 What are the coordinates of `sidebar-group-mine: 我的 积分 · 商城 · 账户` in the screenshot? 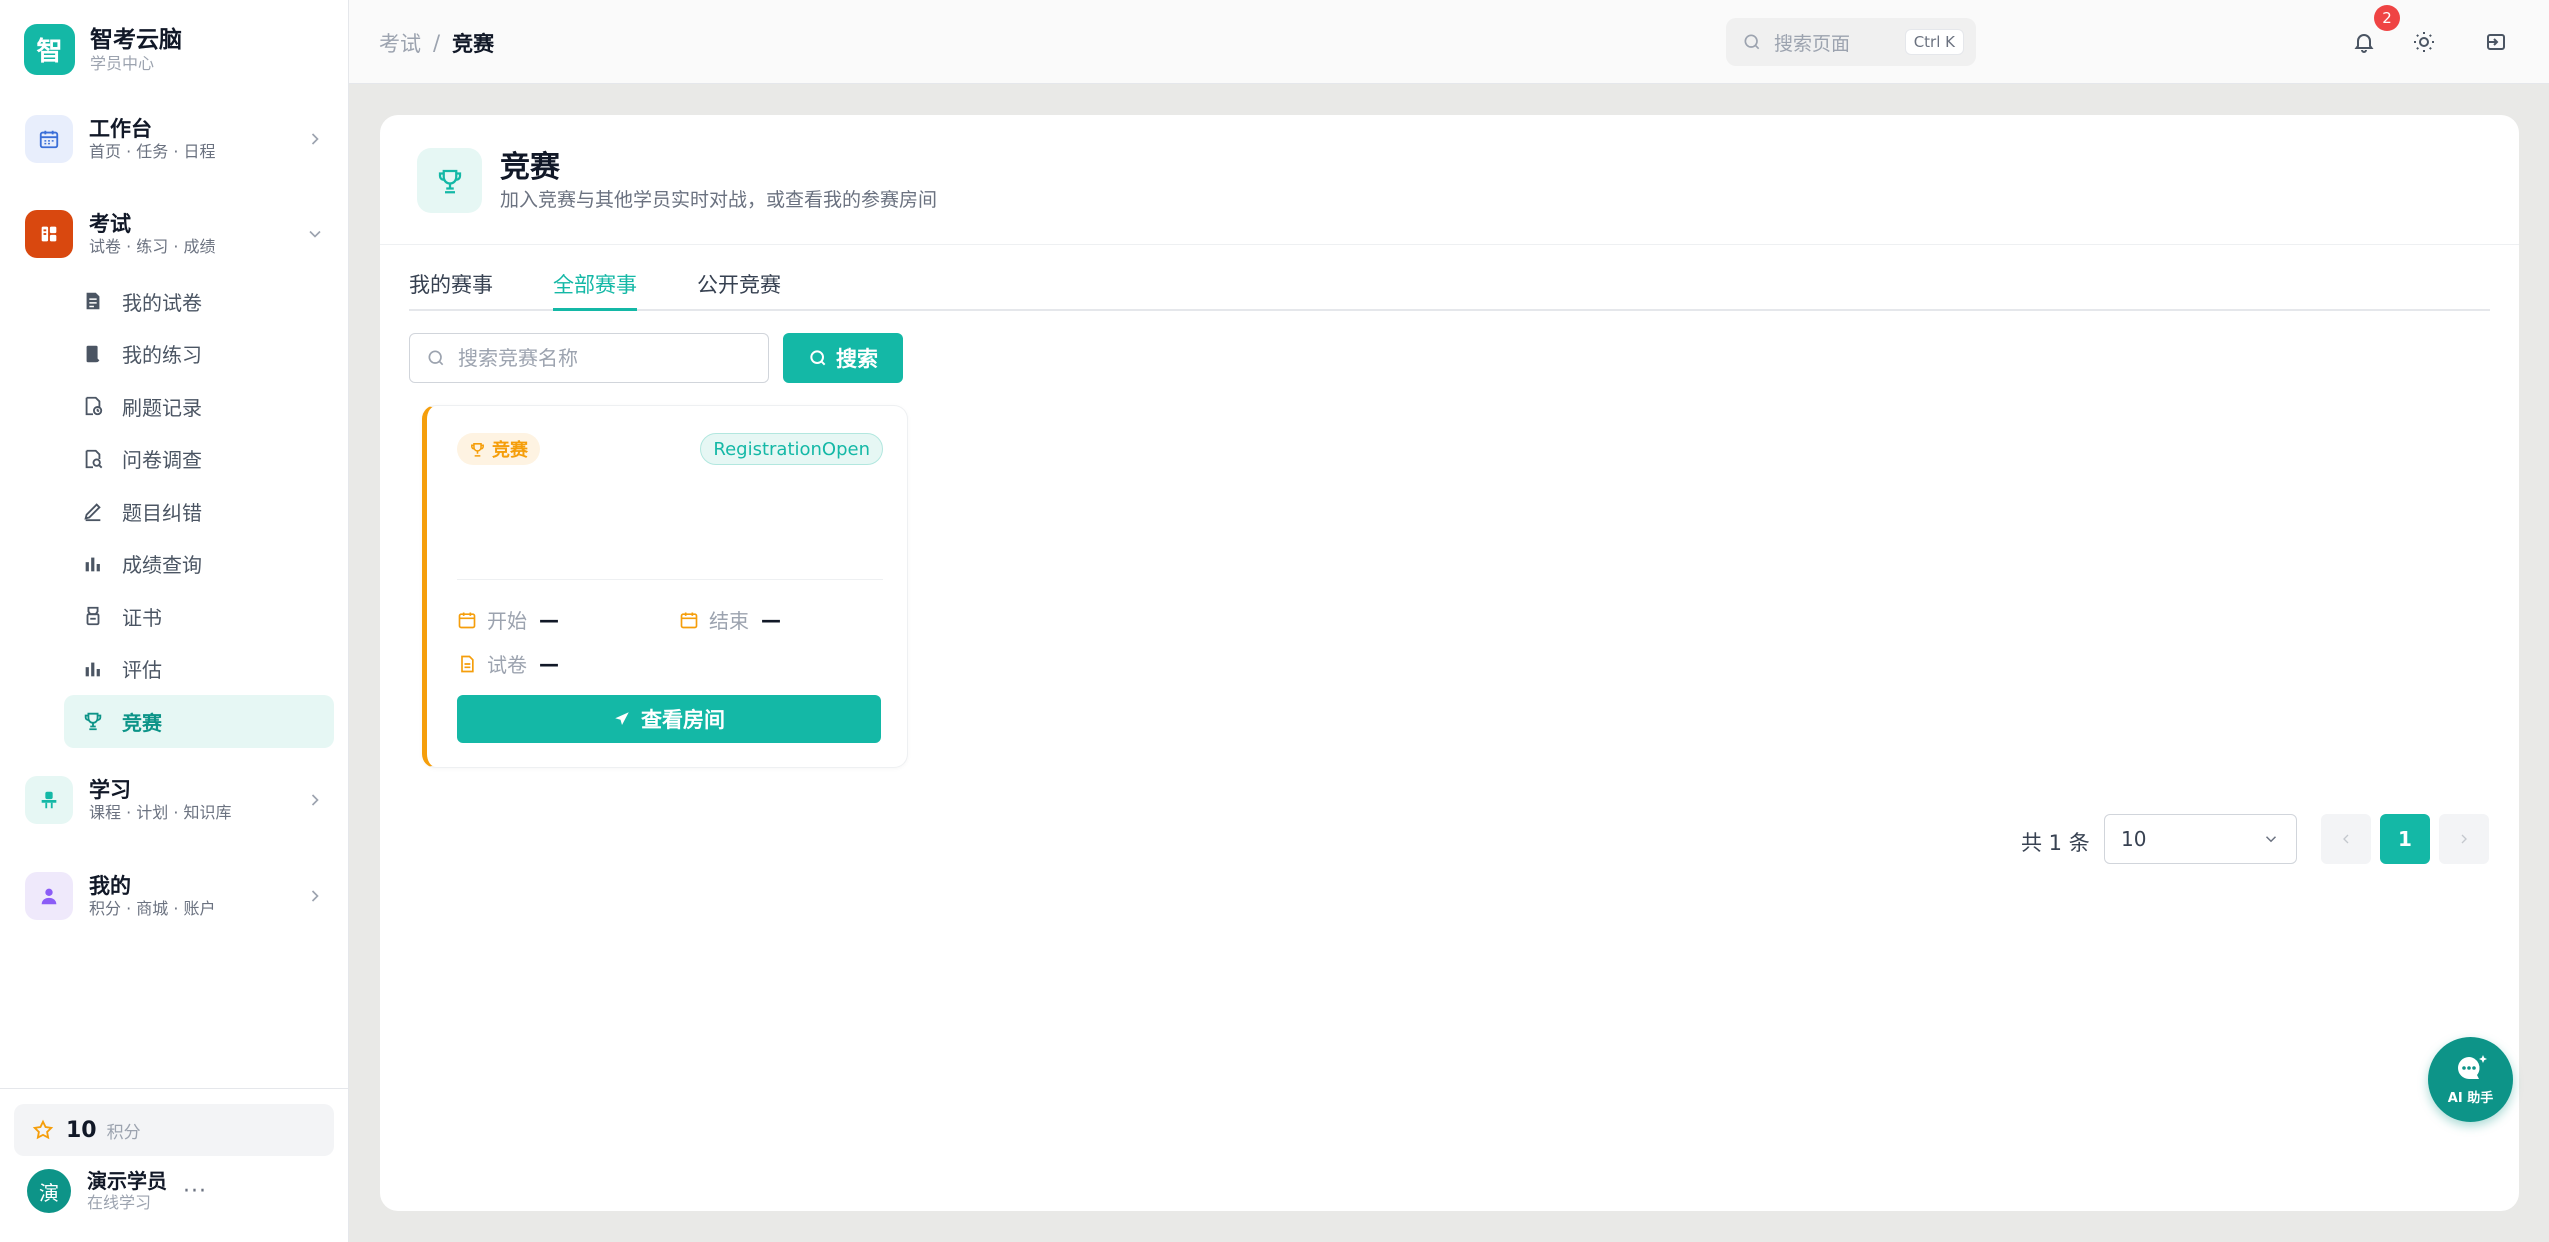 It's located at (175, 896).